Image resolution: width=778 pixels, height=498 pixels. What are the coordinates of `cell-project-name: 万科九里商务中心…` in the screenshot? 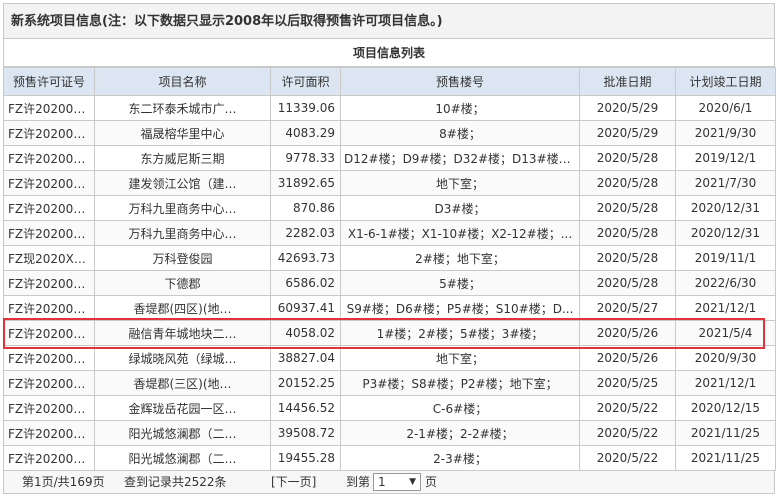 It's located at (182, 233).